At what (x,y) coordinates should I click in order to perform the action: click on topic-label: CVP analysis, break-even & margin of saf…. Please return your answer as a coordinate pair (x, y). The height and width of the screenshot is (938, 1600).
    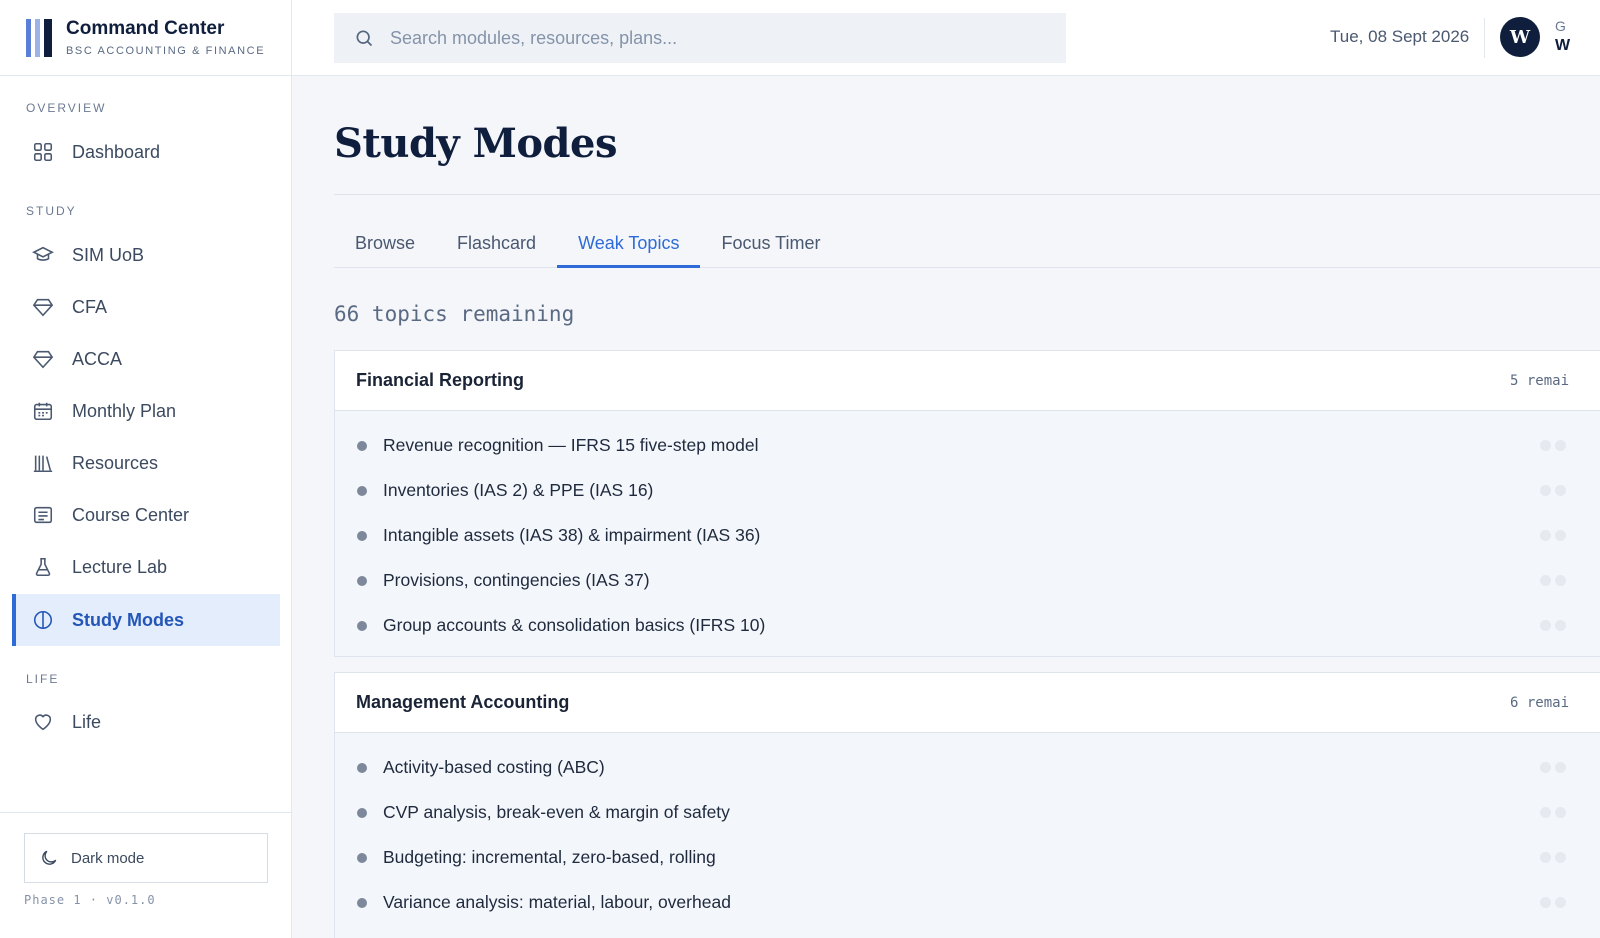
    Looking at the image, I should click on (556, 812).